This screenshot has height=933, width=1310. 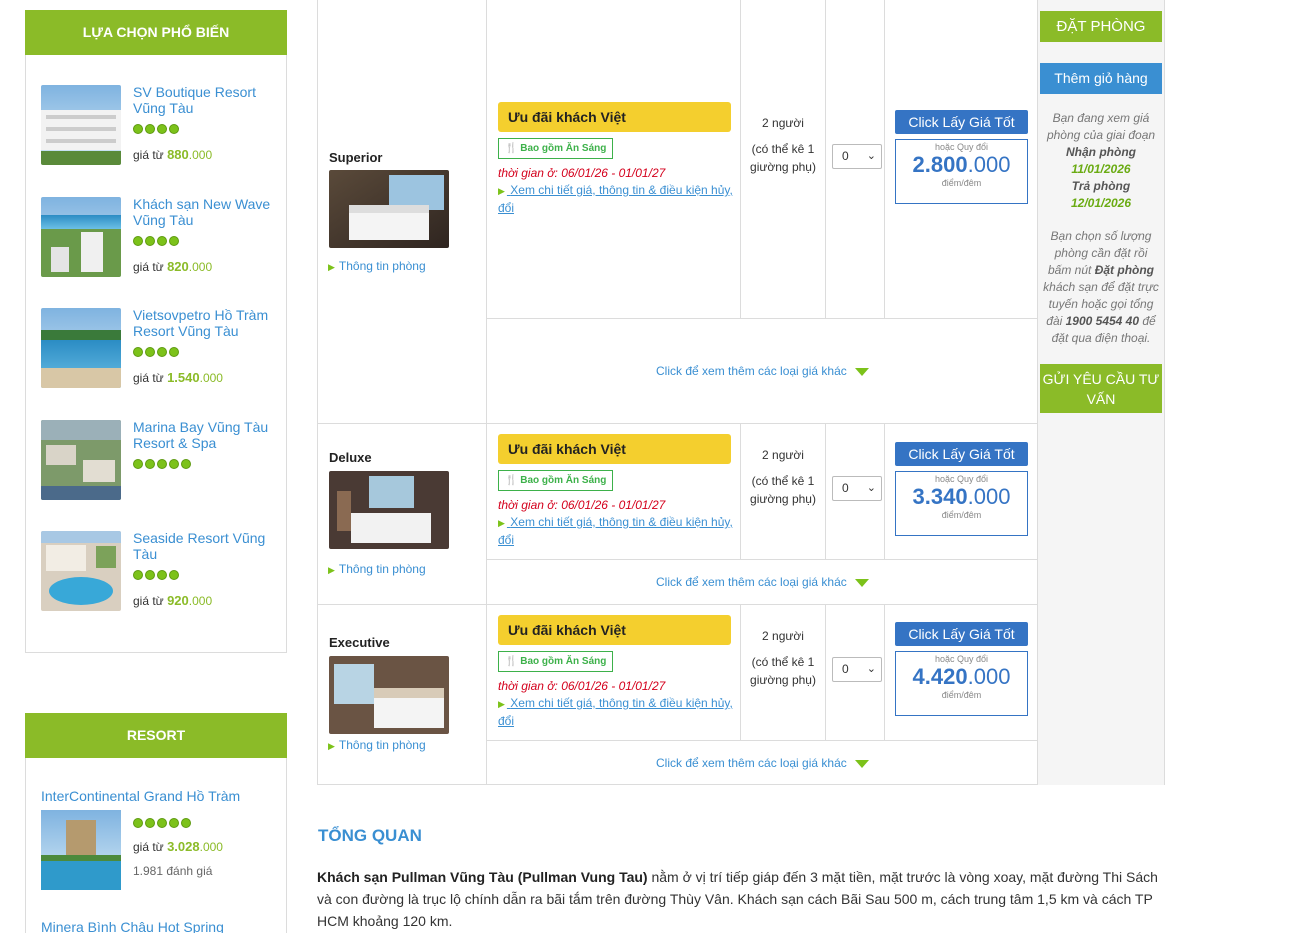 What do you see at coordinates (961, 496) in the screenshot?
I see `points-value: 3.340.000` at bounding box center [961, 496].